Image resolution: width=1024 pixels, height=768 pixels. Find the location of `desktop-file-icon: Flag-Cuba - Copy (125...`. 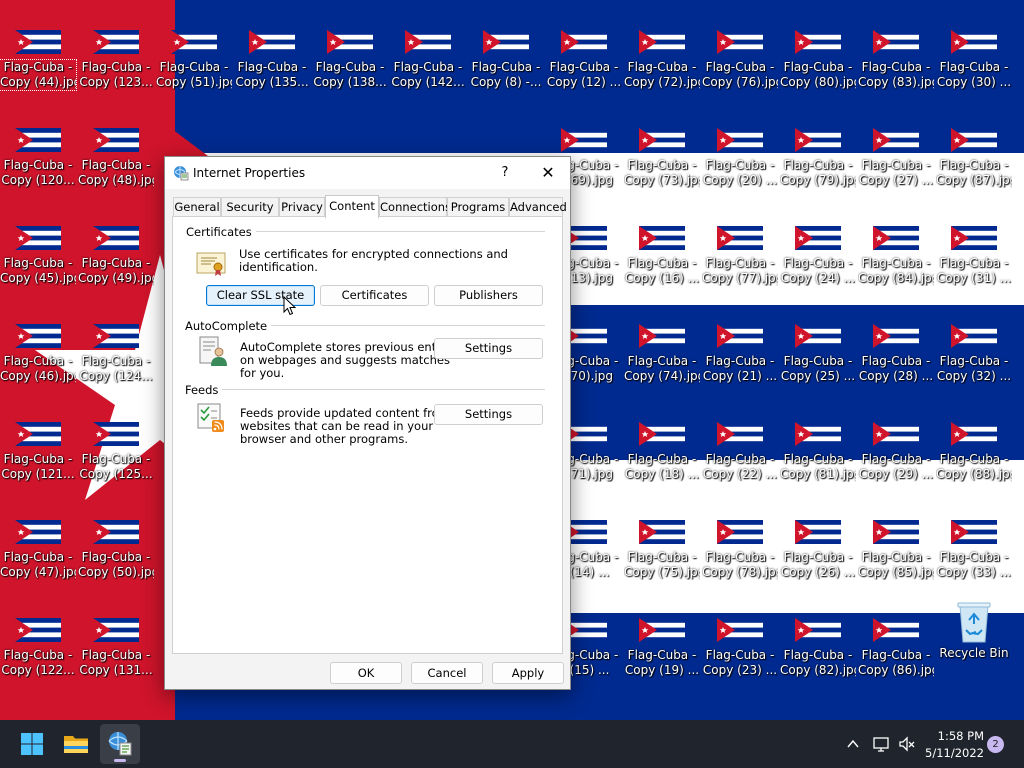

desktop-file-icon: Flag-Cuba - Copy (125... is located at coordinates (116, 439).